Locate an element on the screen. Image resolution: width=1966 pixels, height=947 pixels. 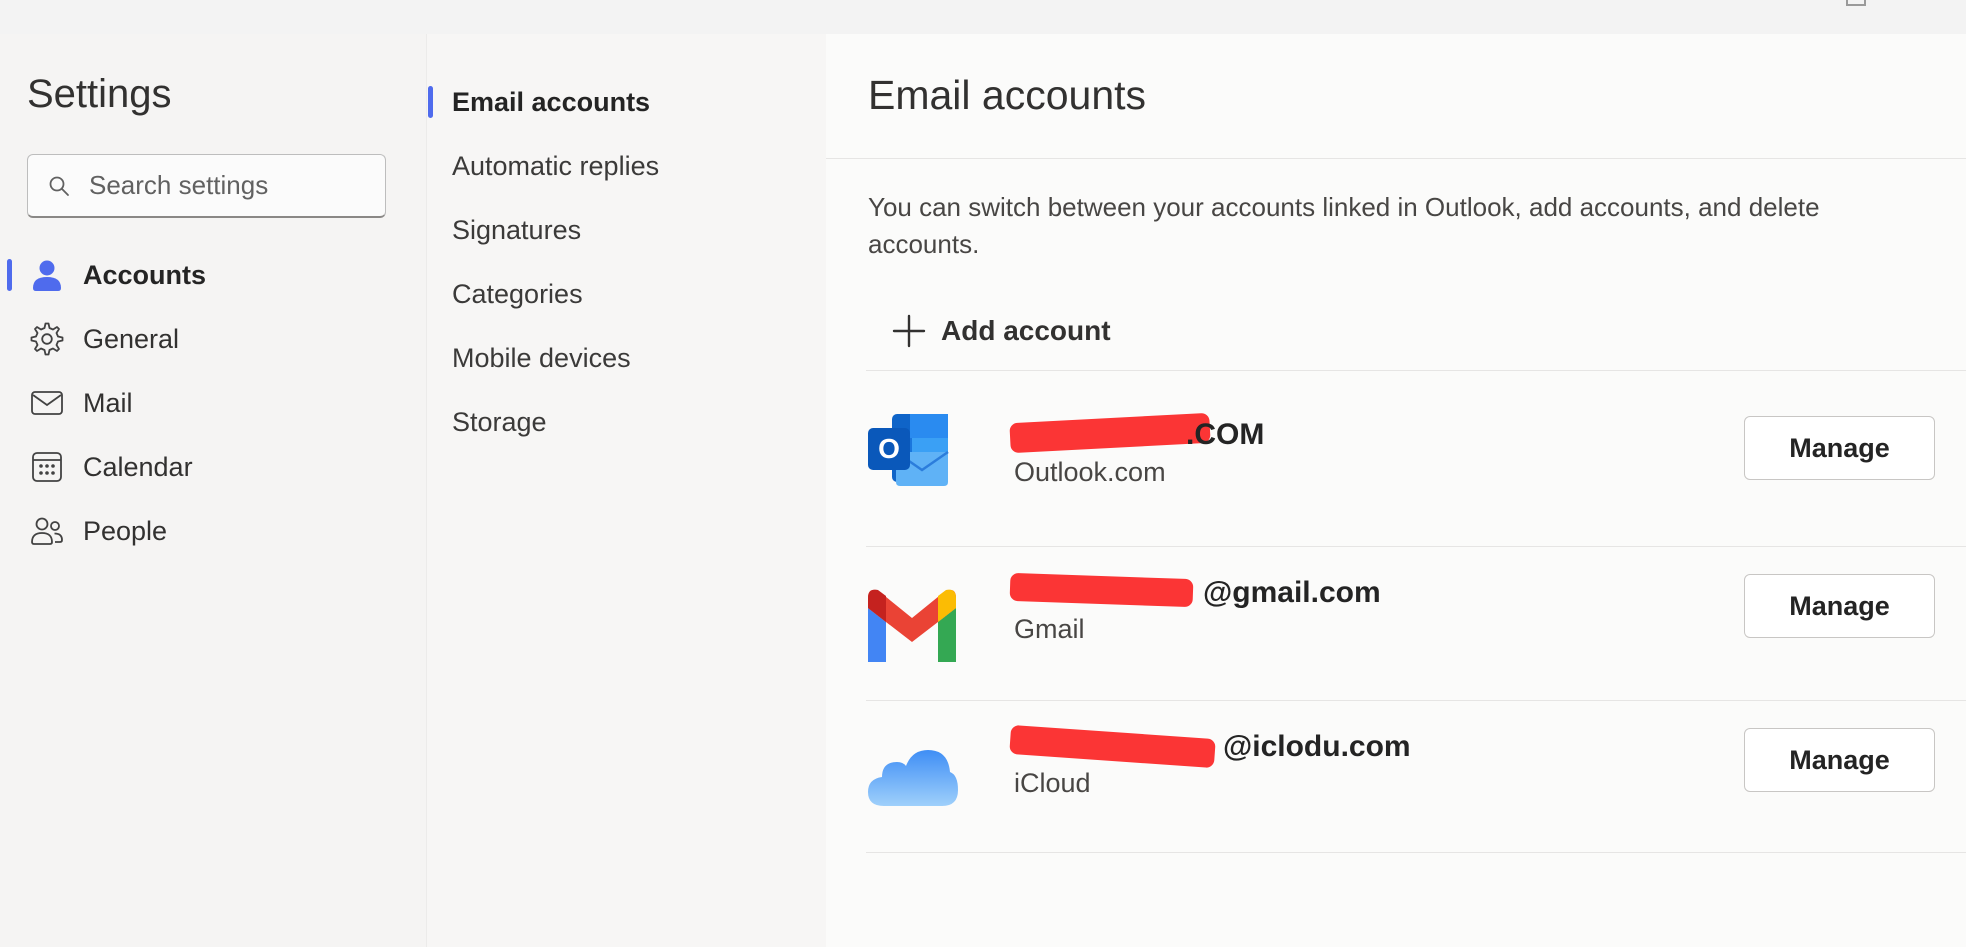
section-title: Email accounts is located at coordinates (1007, 95).